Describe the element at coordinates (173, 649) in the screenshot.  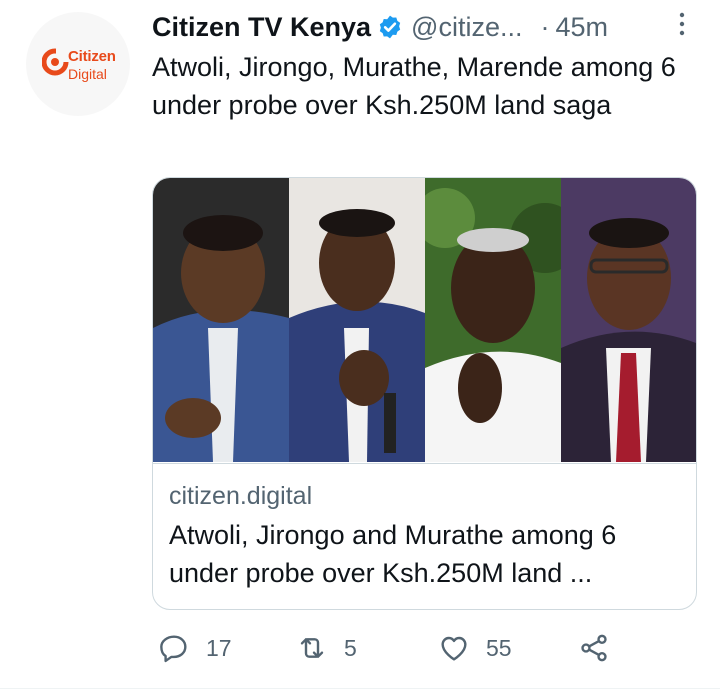
I see `reply-icon` at that location.